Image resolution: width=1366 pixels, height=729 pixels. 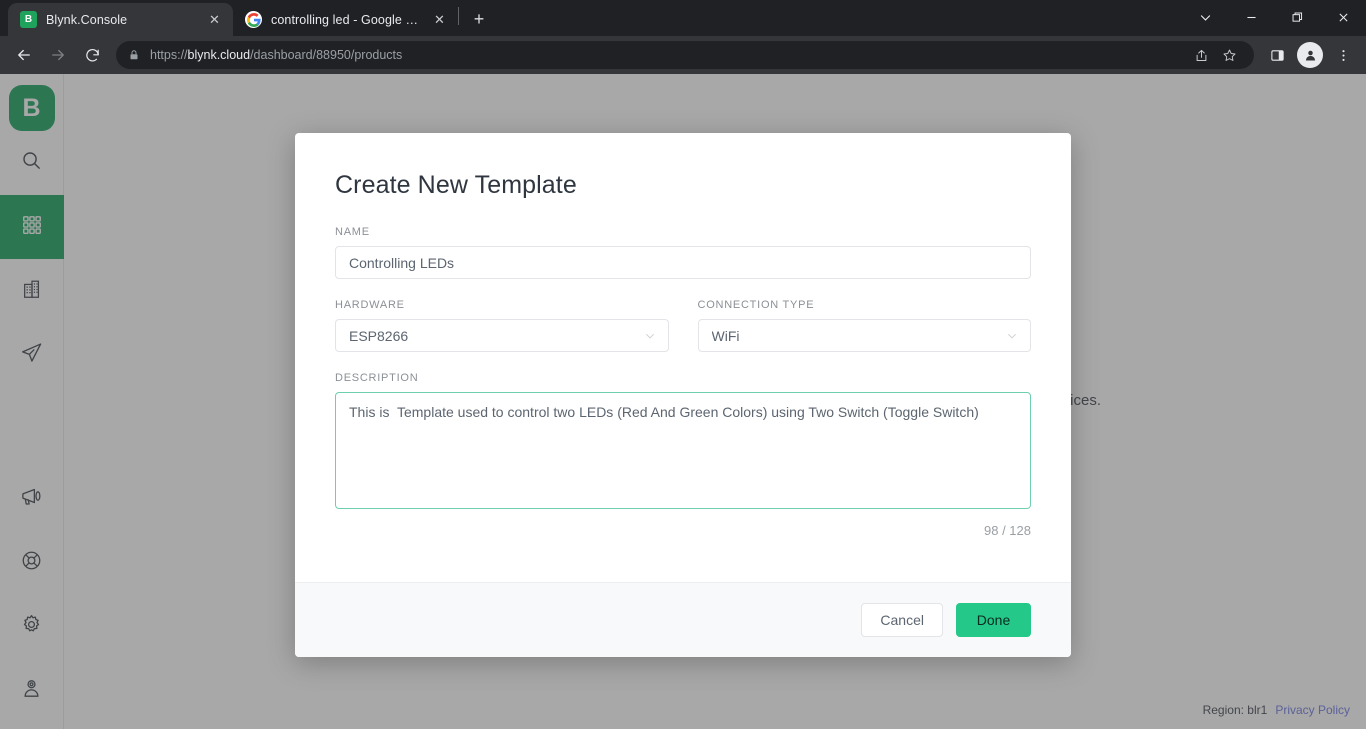 I want to click on field-name: NAME, so click(x=683, y=252).